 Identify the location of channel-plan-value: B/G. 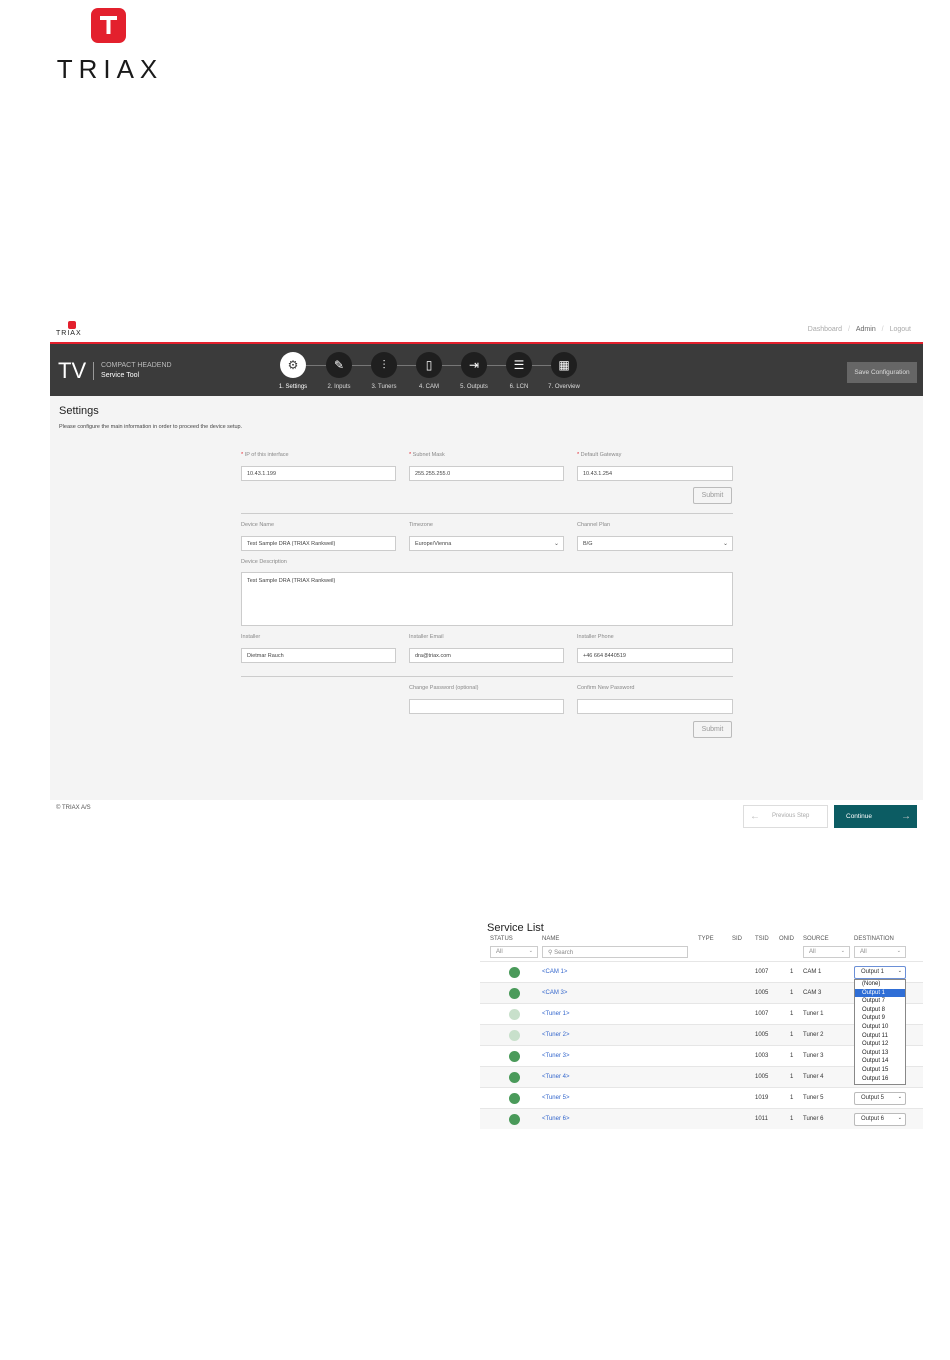
(588, 544).